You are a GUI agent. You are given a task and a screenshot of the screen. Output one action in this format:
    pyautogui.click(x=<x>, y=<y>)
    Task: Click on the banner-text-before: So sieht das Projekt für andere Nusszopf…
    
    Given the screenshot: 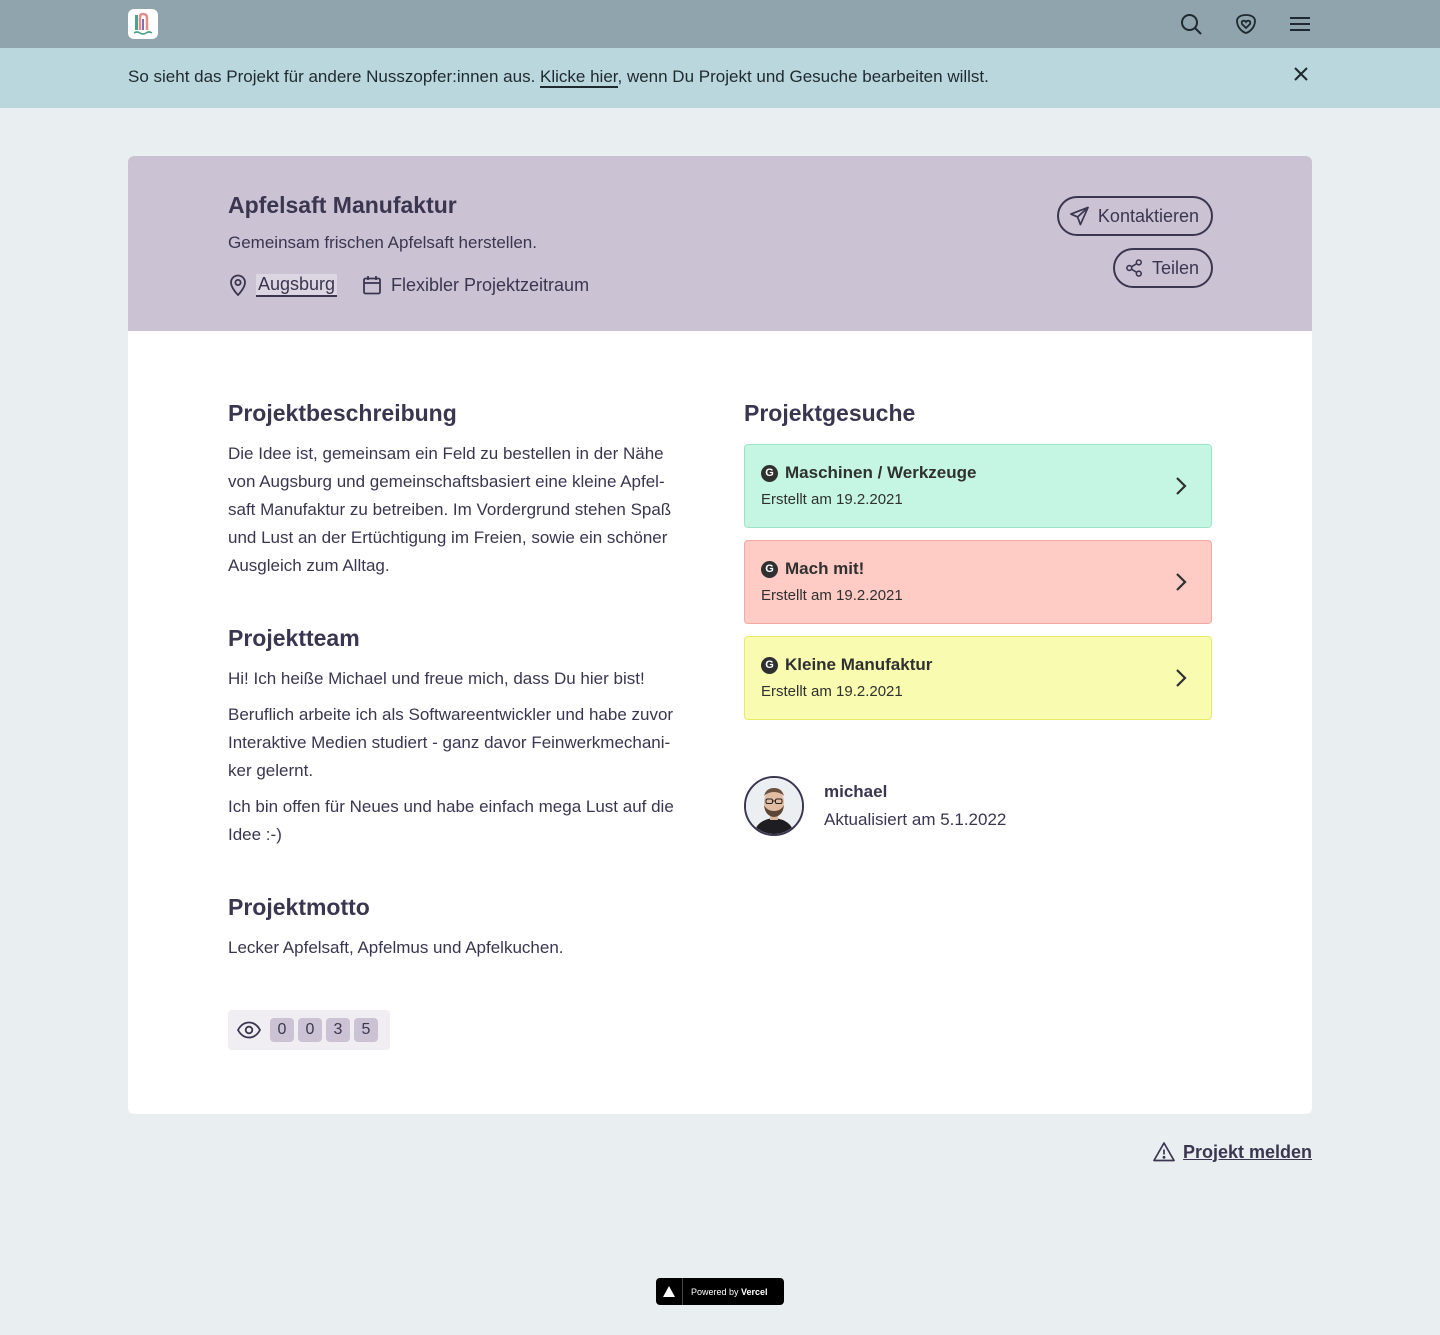 What is the action you would take?
    pyautogui.click(x=334, y=76)
    